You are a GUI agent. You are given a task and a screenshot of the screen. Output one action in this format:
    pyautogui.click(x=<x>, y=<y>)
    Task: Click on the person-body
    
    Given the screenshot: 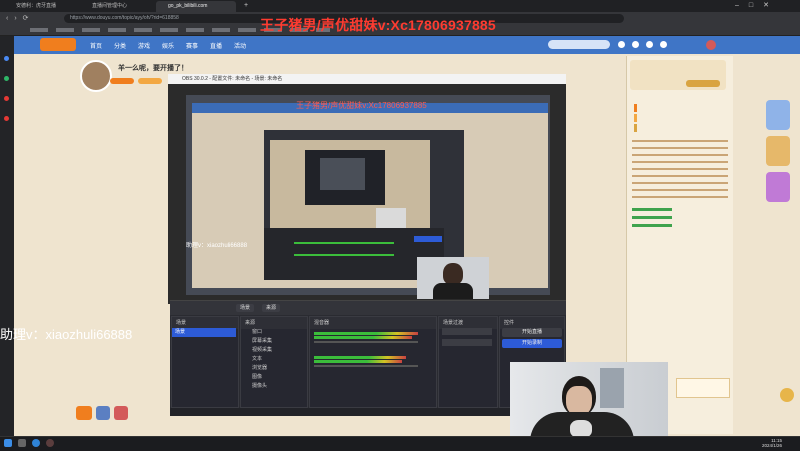 What is the action you would take?
    pyautogui.click(x=453, y=291)
    